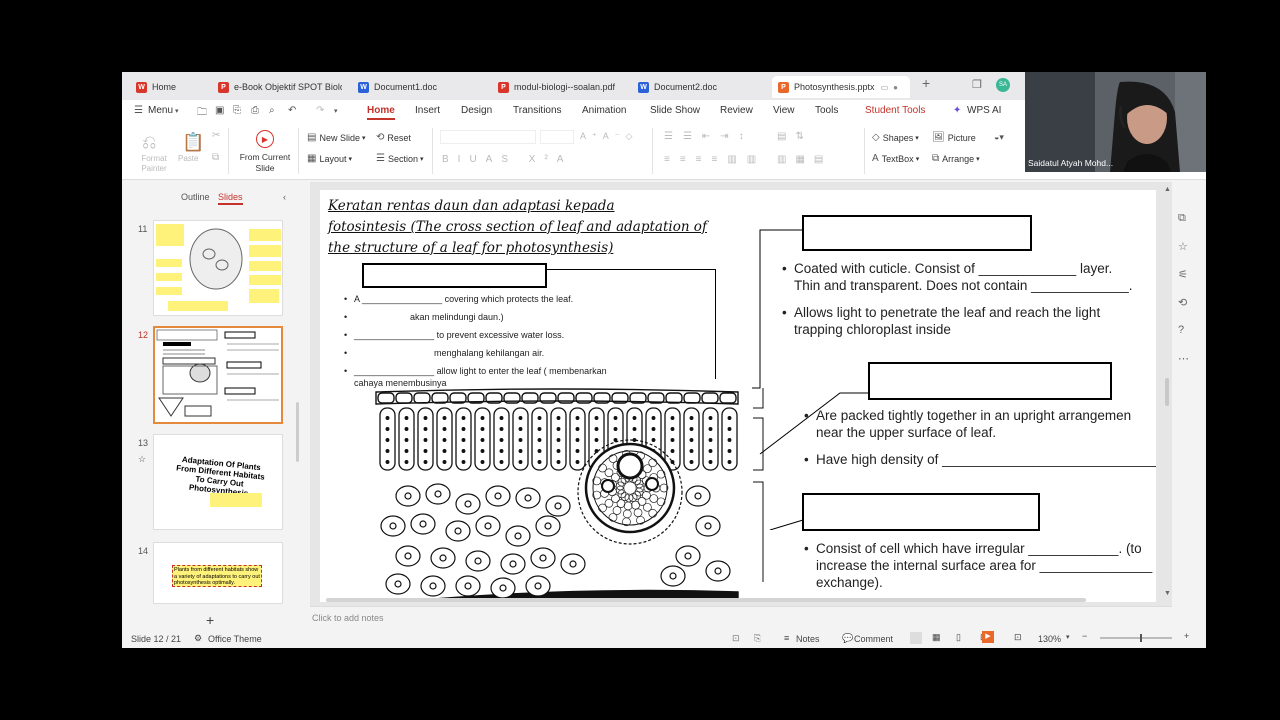 Image resolution: width=1280 pixels, height=720 pixels. What do you see at coordinates (706, 600) in the screenshot?
I see `horizontal-scrollbar` at bounding box center [706, 600].